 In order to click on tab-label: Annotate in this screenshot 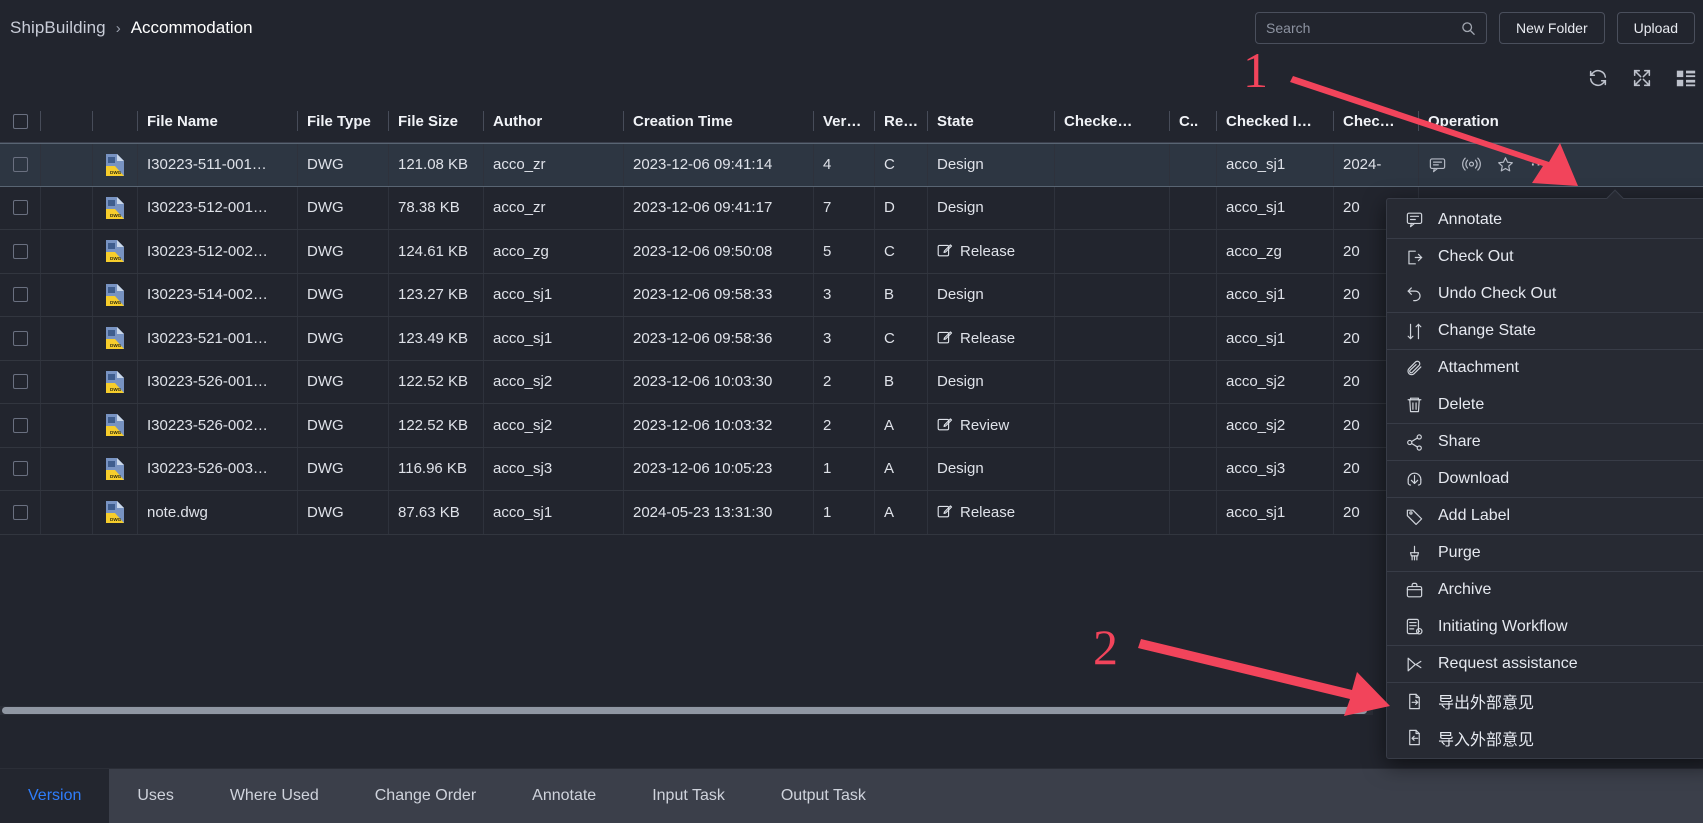, I will do `click(564, 795)`.